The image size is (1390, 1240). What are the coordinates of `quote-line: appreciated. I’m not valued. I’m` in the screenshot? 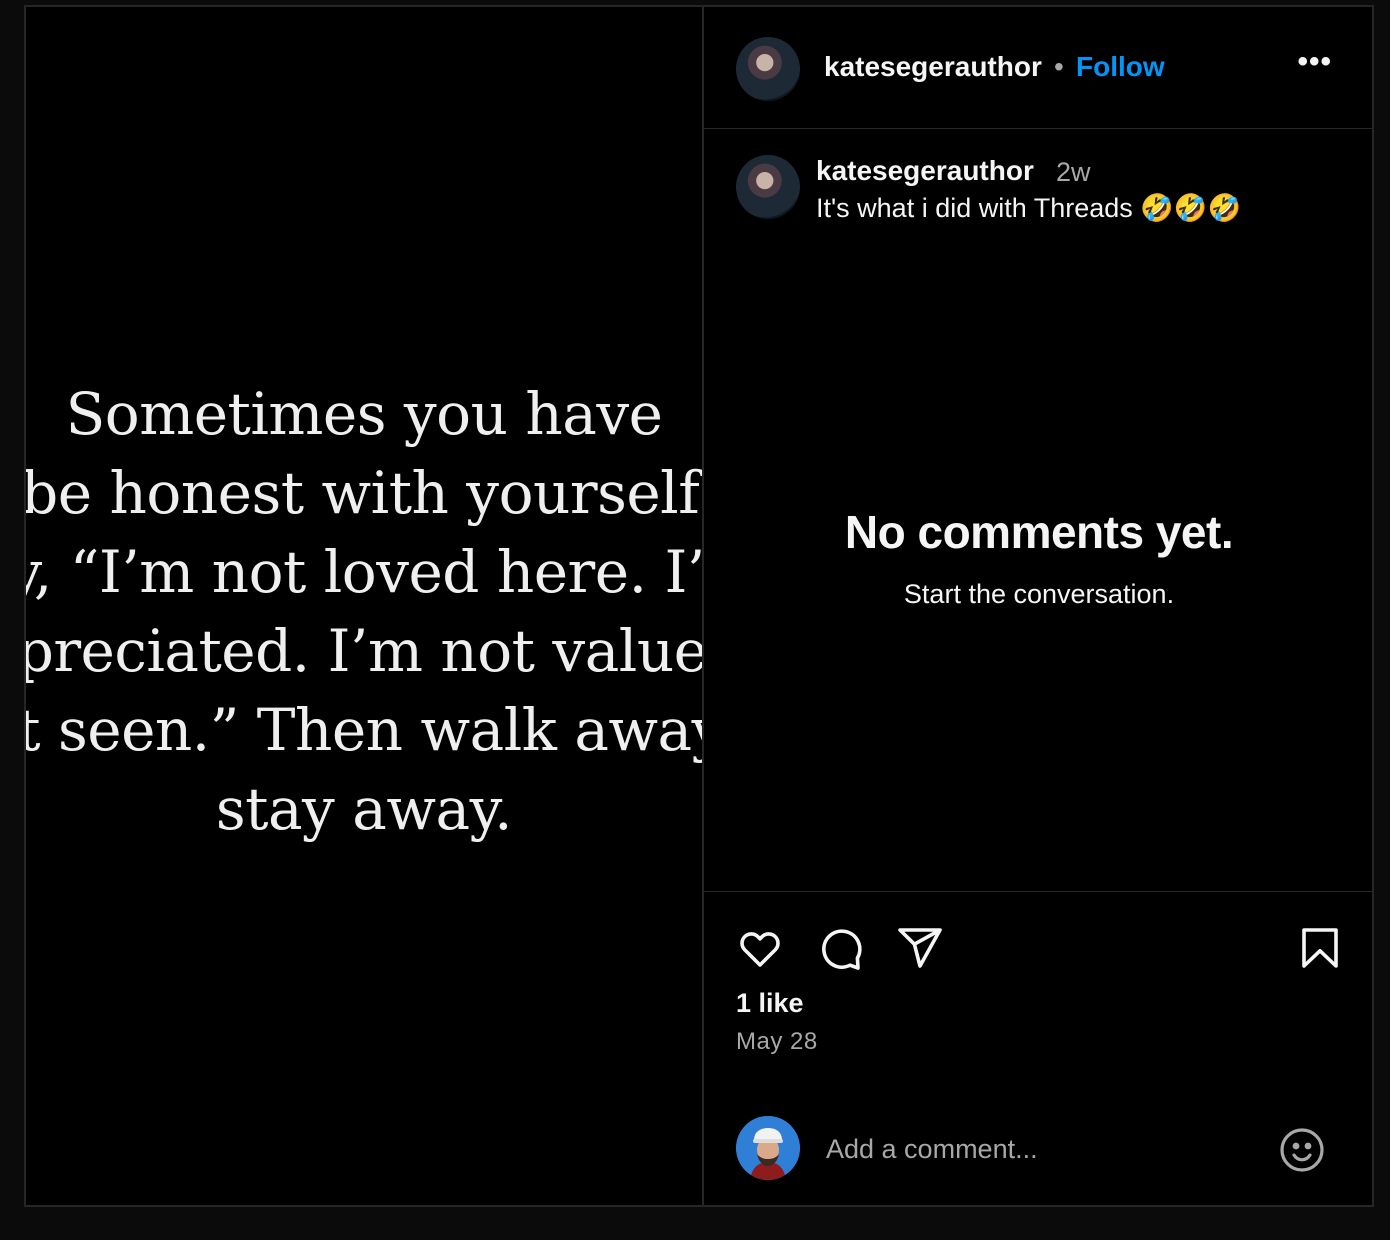 It's located at (364, 651).